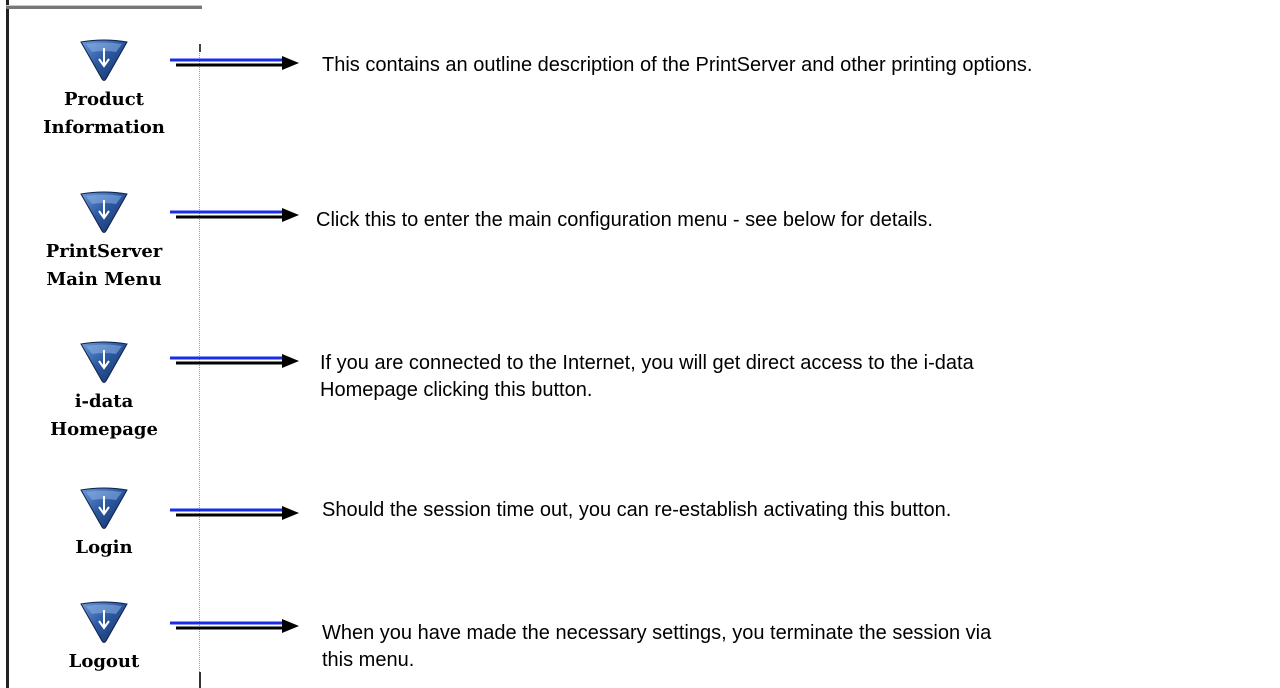 The height and width of the screenshot is (688, 1280). I want to click on nav-item-label: Login, so click(104, 547).